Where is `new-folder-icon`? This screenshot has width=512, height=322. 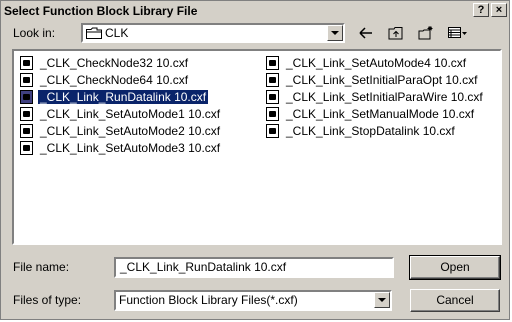
new-folder-icon is located at coordinates (425, 33).